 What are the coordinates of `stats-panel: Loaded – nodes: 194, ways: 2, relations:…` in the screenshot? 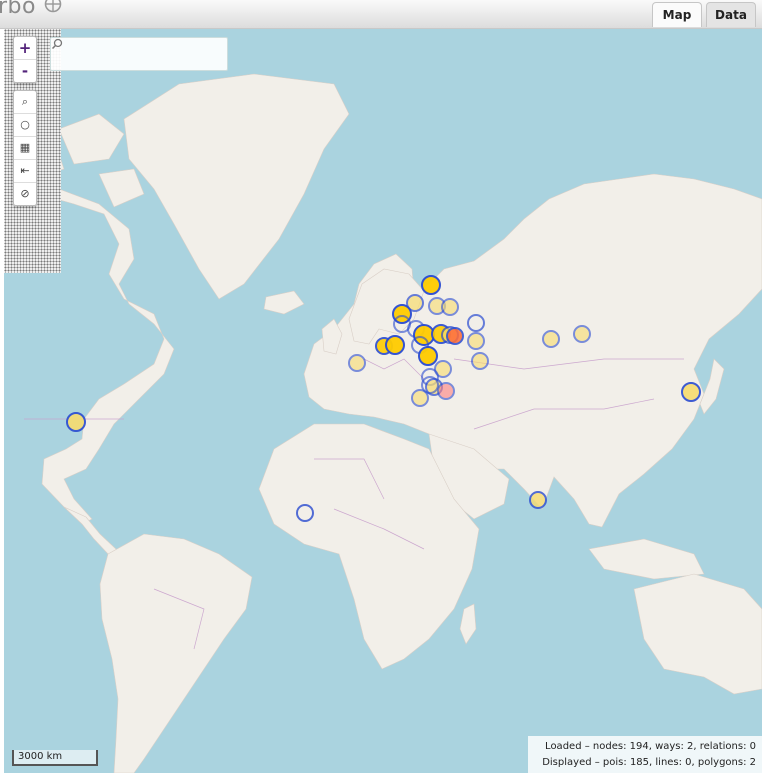 It's located at (645, 754).